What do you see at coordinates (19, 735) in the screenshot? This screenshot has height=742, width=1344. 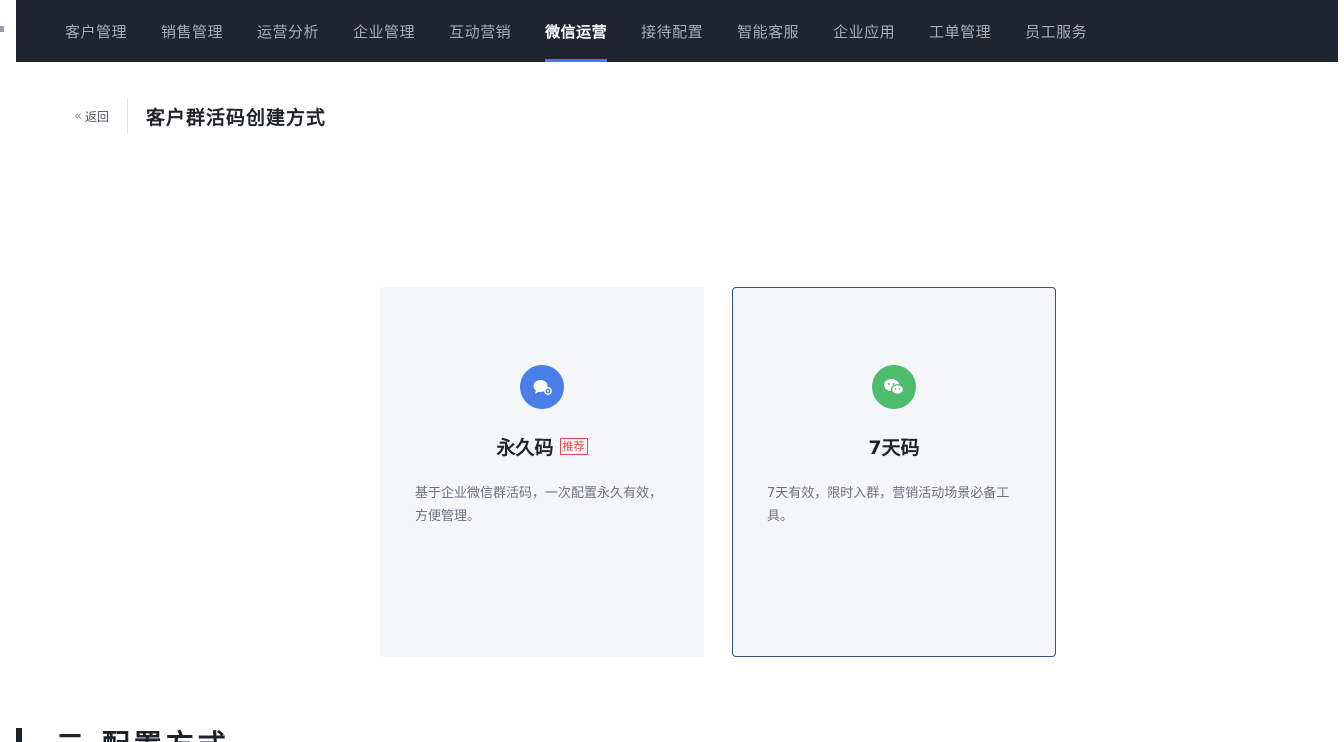 I see `section-marker` at bounding box center [19, 735].